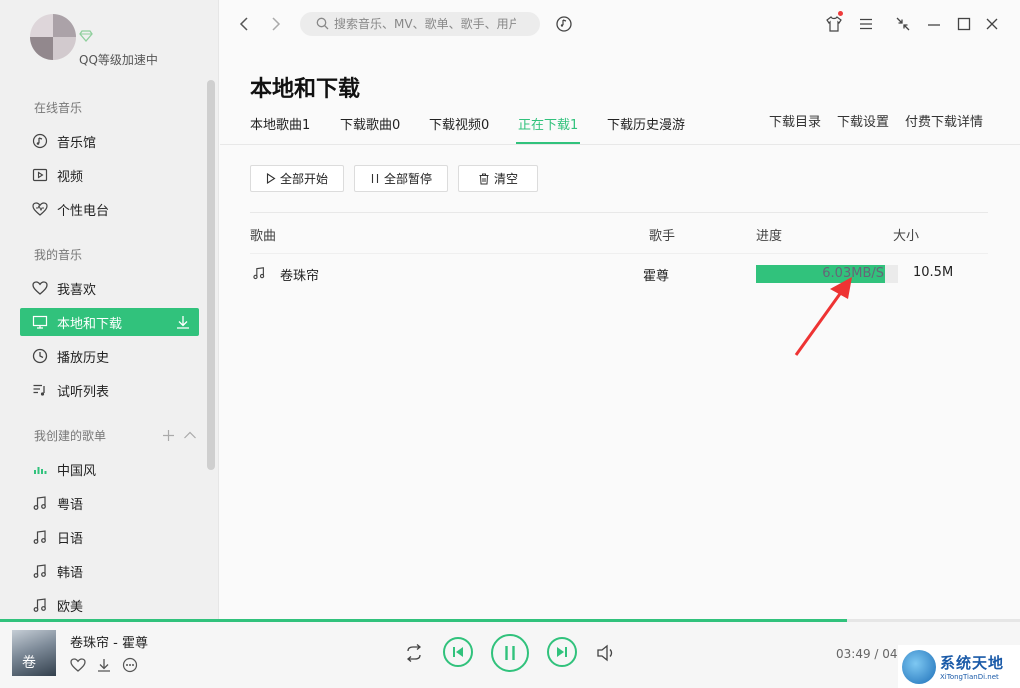 The image size is (1020, 688). I want to click on diamond-icon, so click(86, 36).